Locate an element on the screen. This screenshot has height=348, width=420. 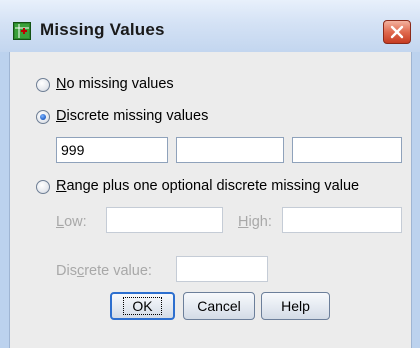
close-icon is located at coordinates (397, 32).